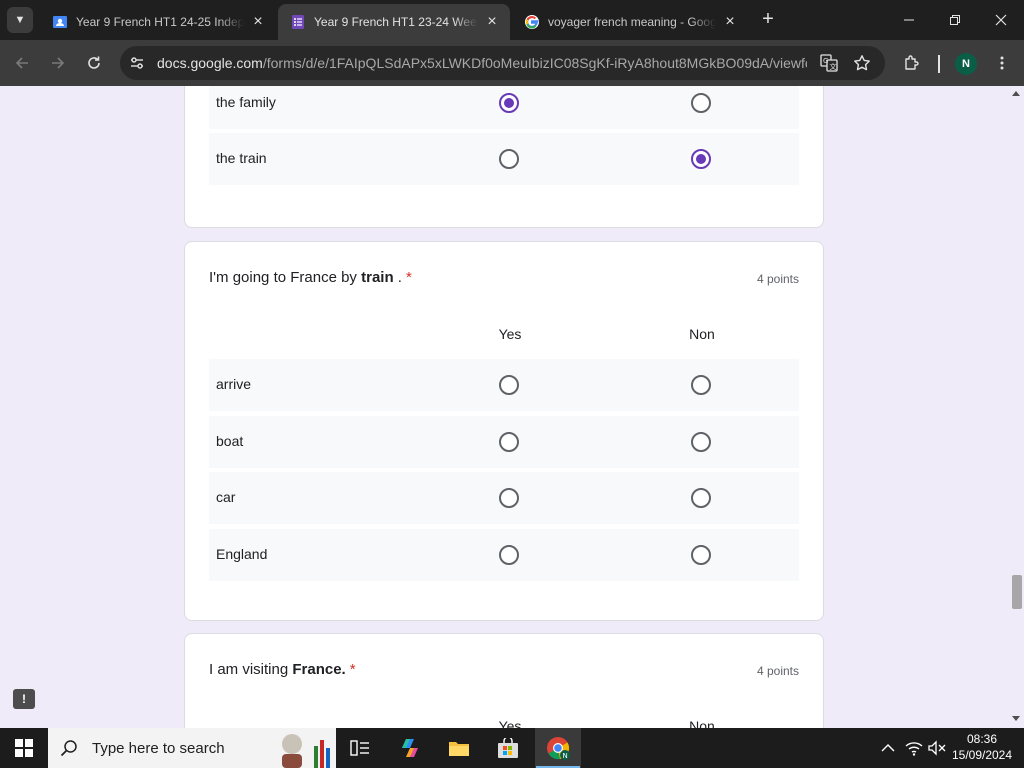 This screenshot has width=1024, height=768. I want to click on plus-icon: +, so click(768, 19).